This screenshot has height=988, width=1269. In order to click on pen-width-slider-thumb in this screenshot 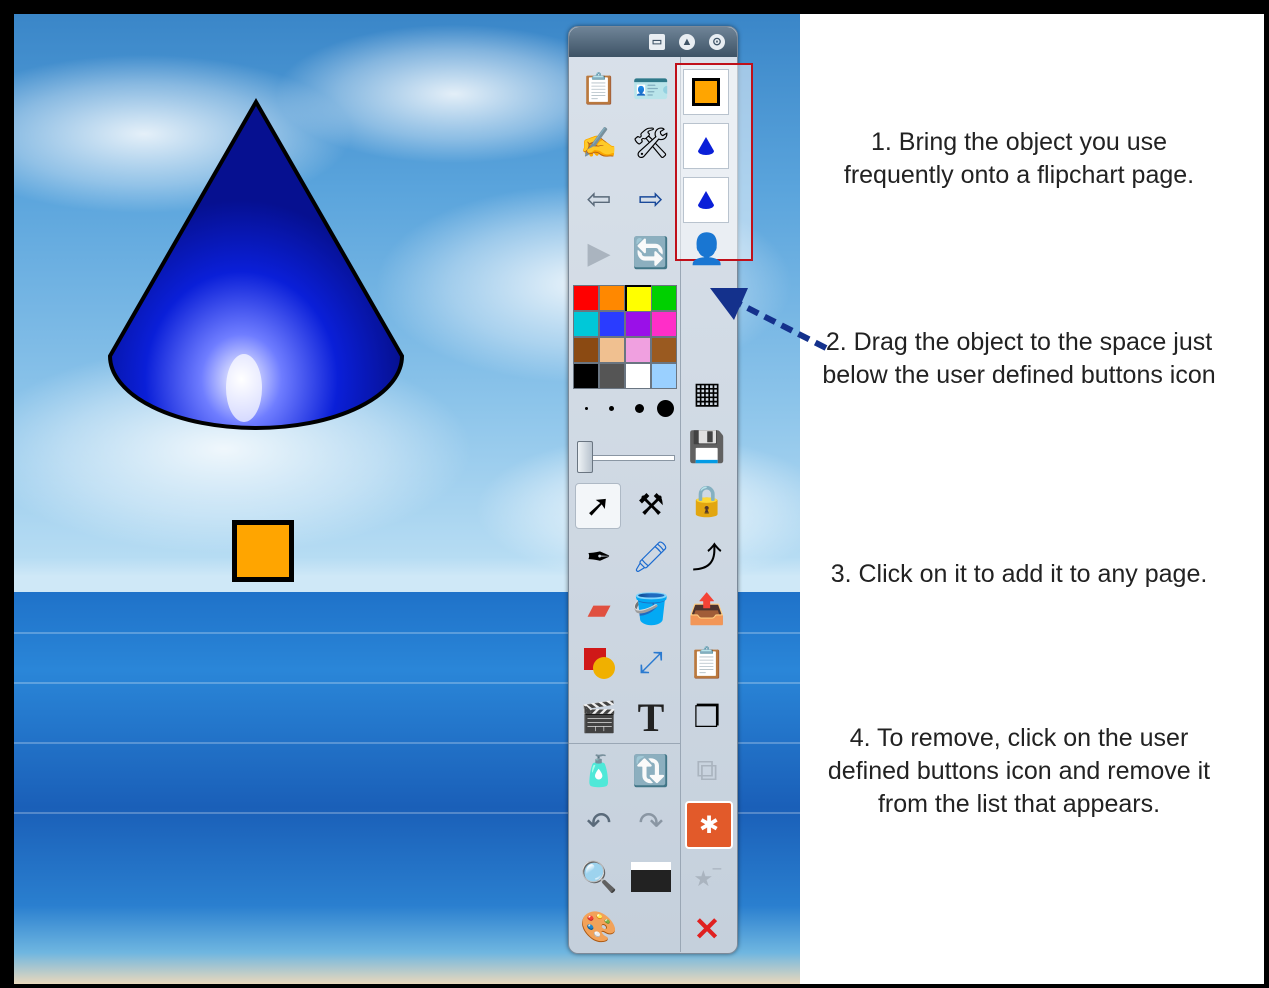, I will do `click(585, 457)`.